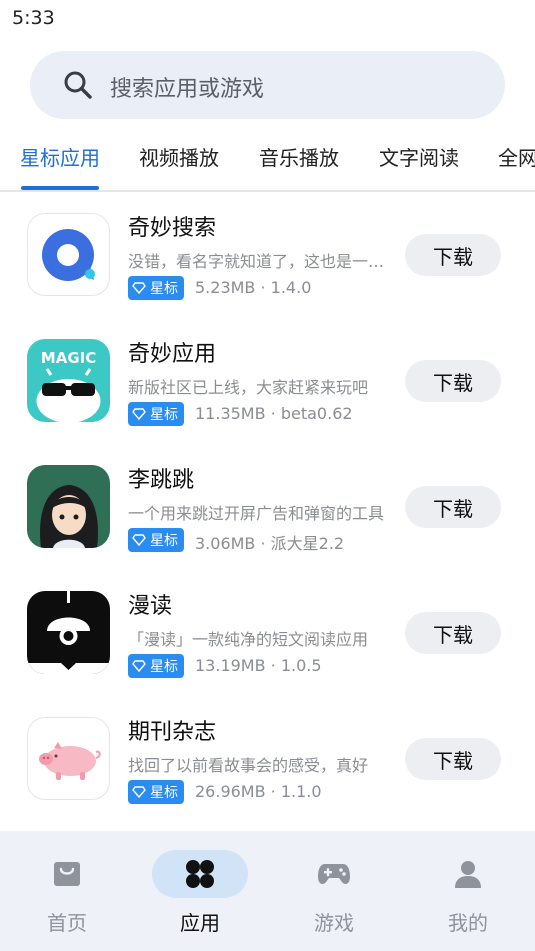  Describe the element at coordinates (270, 543) in the screenshot. I see `app-meta: 3.06MB · 派大星2.2` at that location.